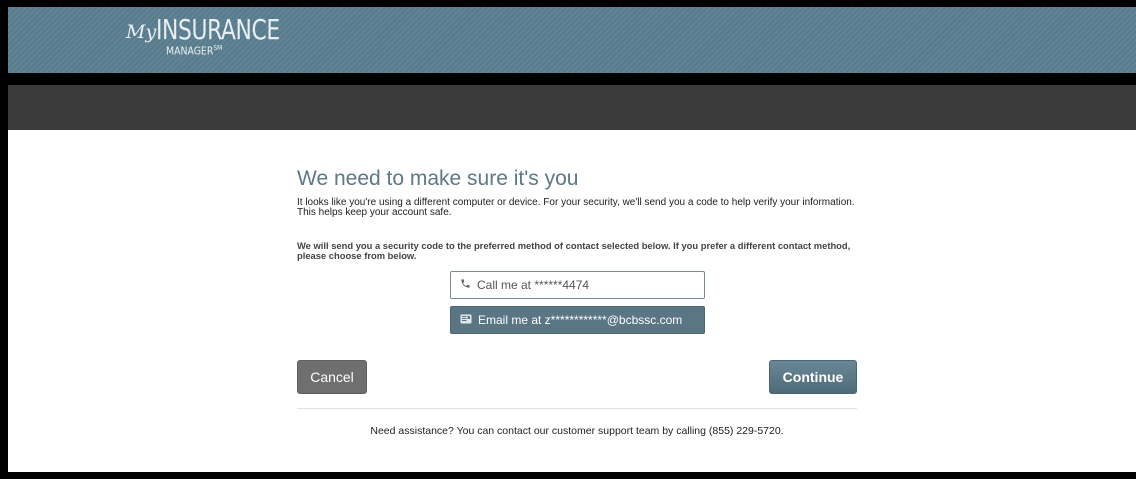 The image size is (1136, 479). What do you see at coordinates (465, 285) in the screenshot?
I see `phone-icon` at bounding box center [465, 285].